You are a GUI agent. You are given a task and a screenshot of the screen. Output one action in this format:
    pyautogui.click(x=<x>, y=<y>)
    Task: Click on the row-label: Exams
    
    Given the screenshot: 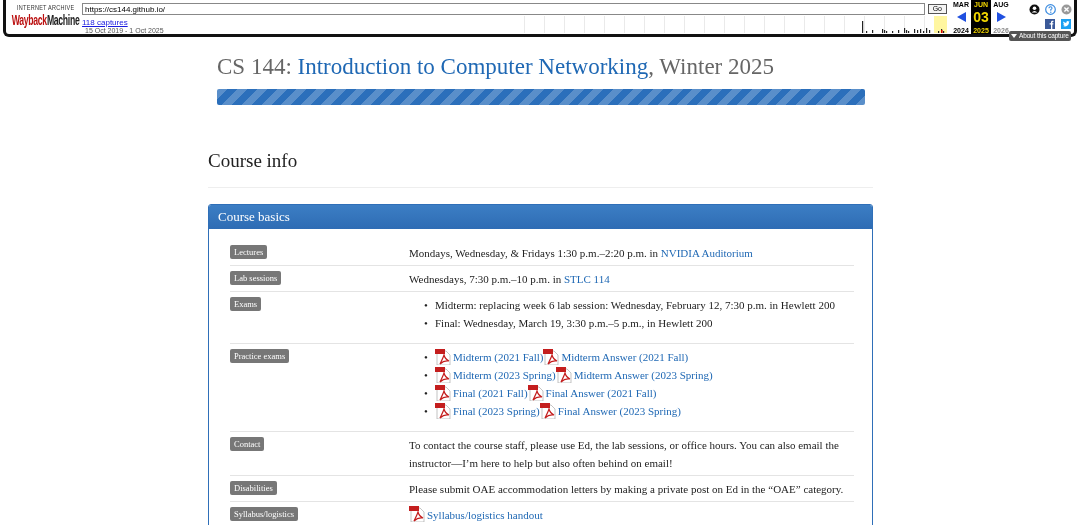 What is the action you would take?
    pyautogui.click(x=246, y=304)
    